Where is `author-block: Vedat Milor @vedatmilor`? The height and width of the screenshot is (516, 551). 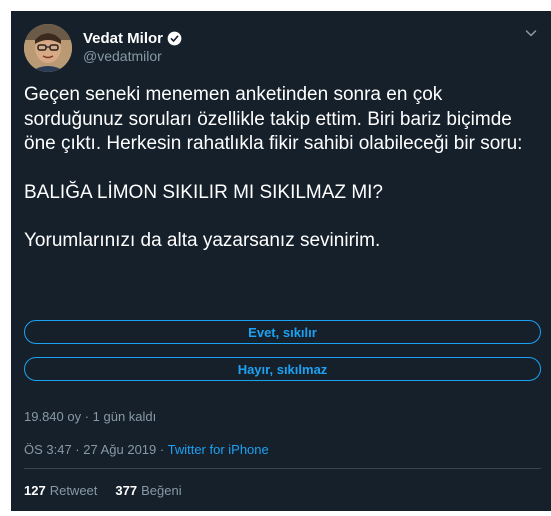 author-block: Vedat Milor @vedatmilor is located at coordinates (132, 46).